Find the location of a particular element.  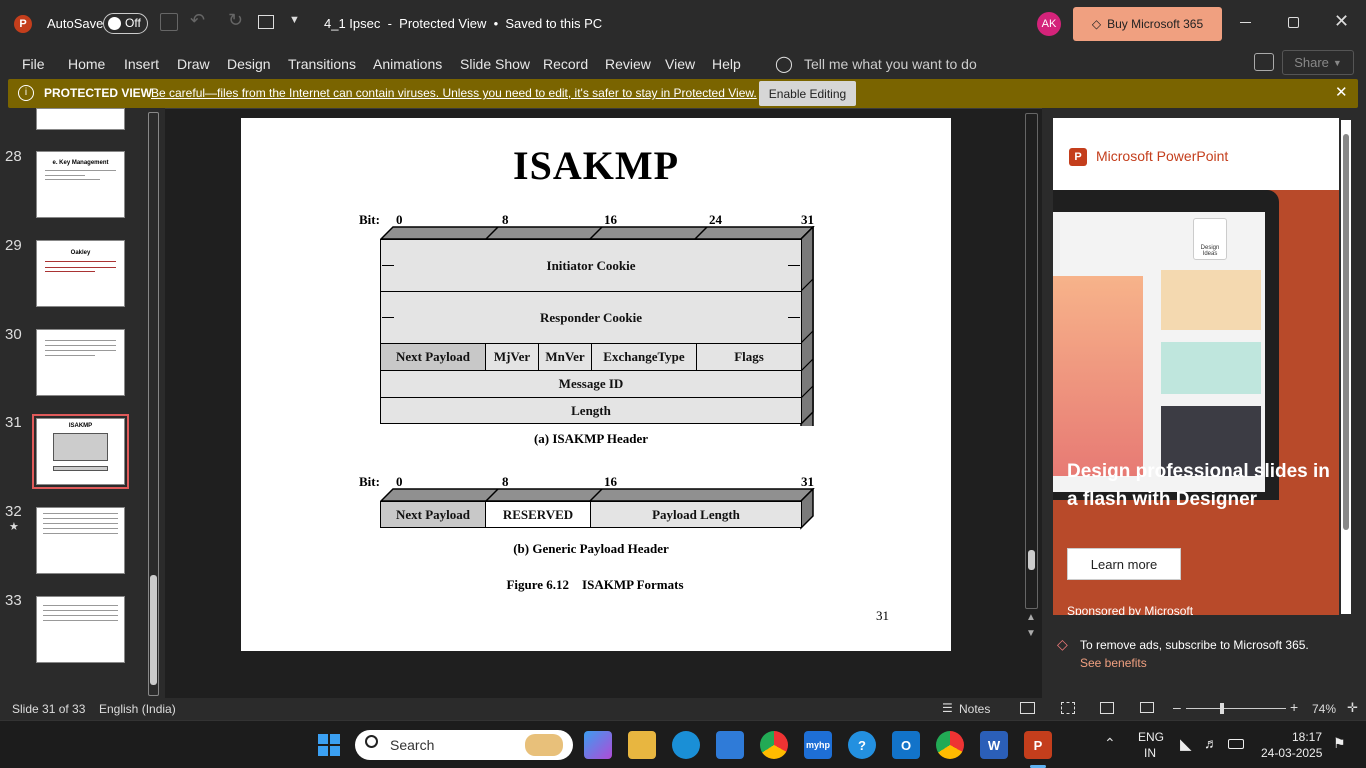

tab-home: Home is located at coordinates (86, 64).